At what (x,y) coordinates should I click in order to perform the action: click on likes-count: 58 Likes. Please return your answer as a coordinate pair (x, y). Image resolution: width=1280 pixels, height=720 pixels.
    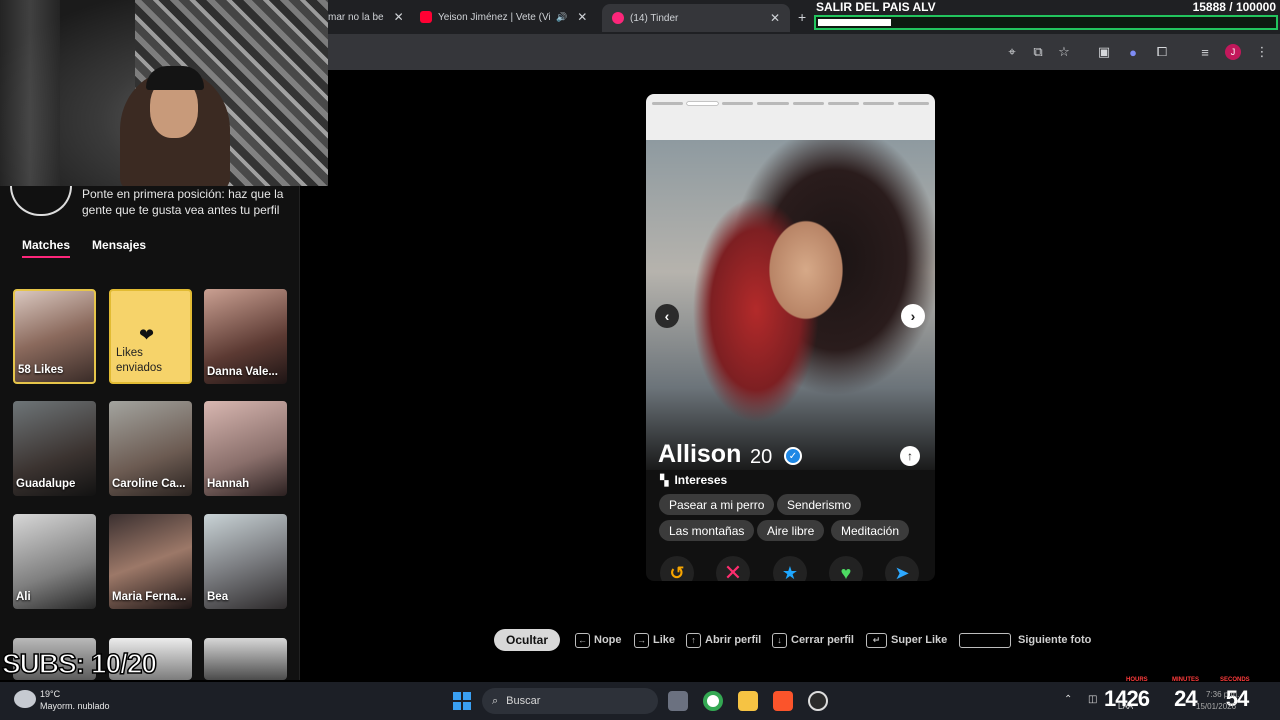
    Looking at the image, I should click on (41, 370).